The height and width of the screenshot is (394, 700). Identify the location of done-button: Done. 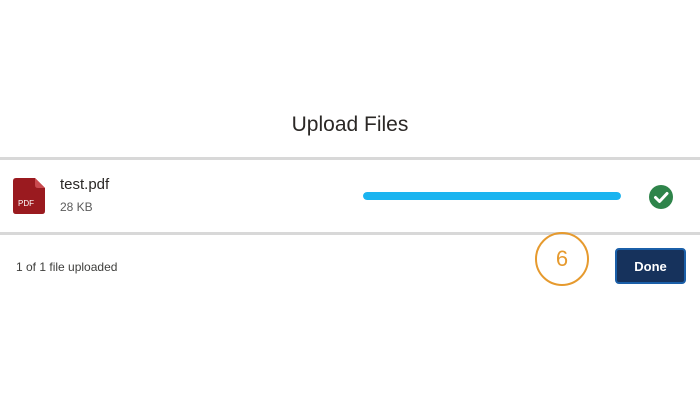
(650, 266).